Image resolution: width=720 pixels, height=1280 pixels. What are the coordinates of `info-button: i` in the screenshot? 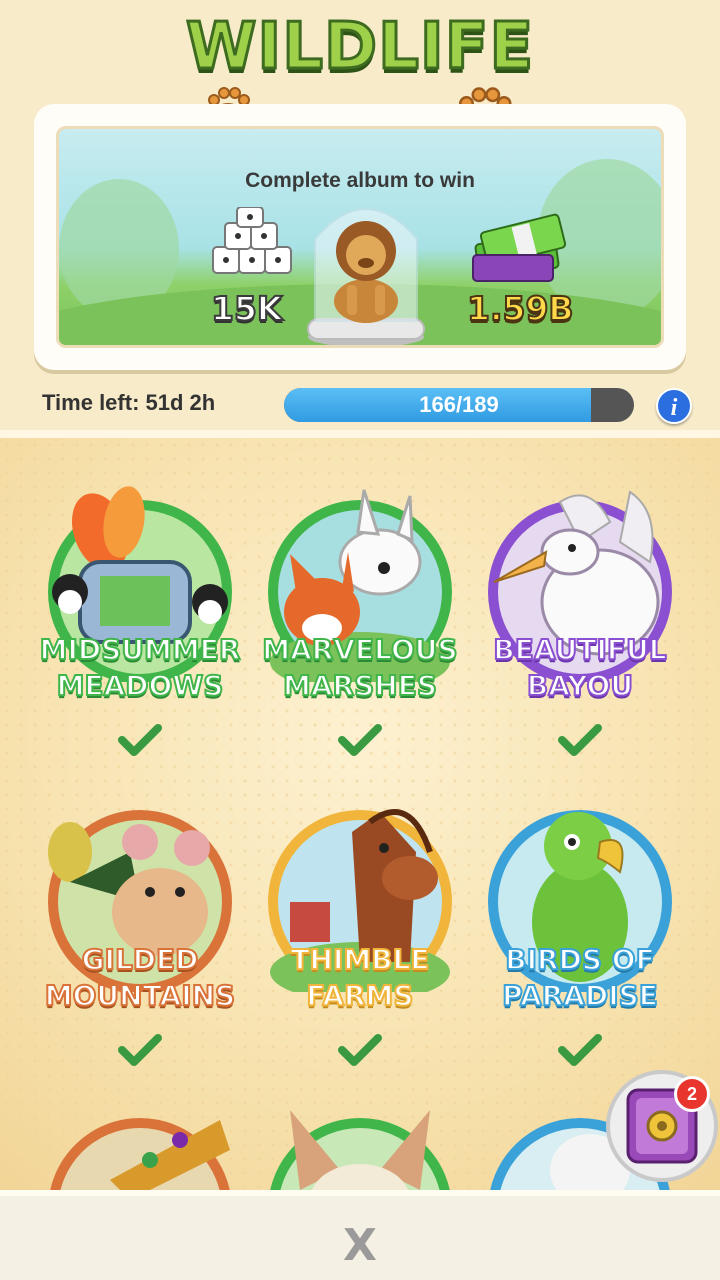 It's located at (674, 406).